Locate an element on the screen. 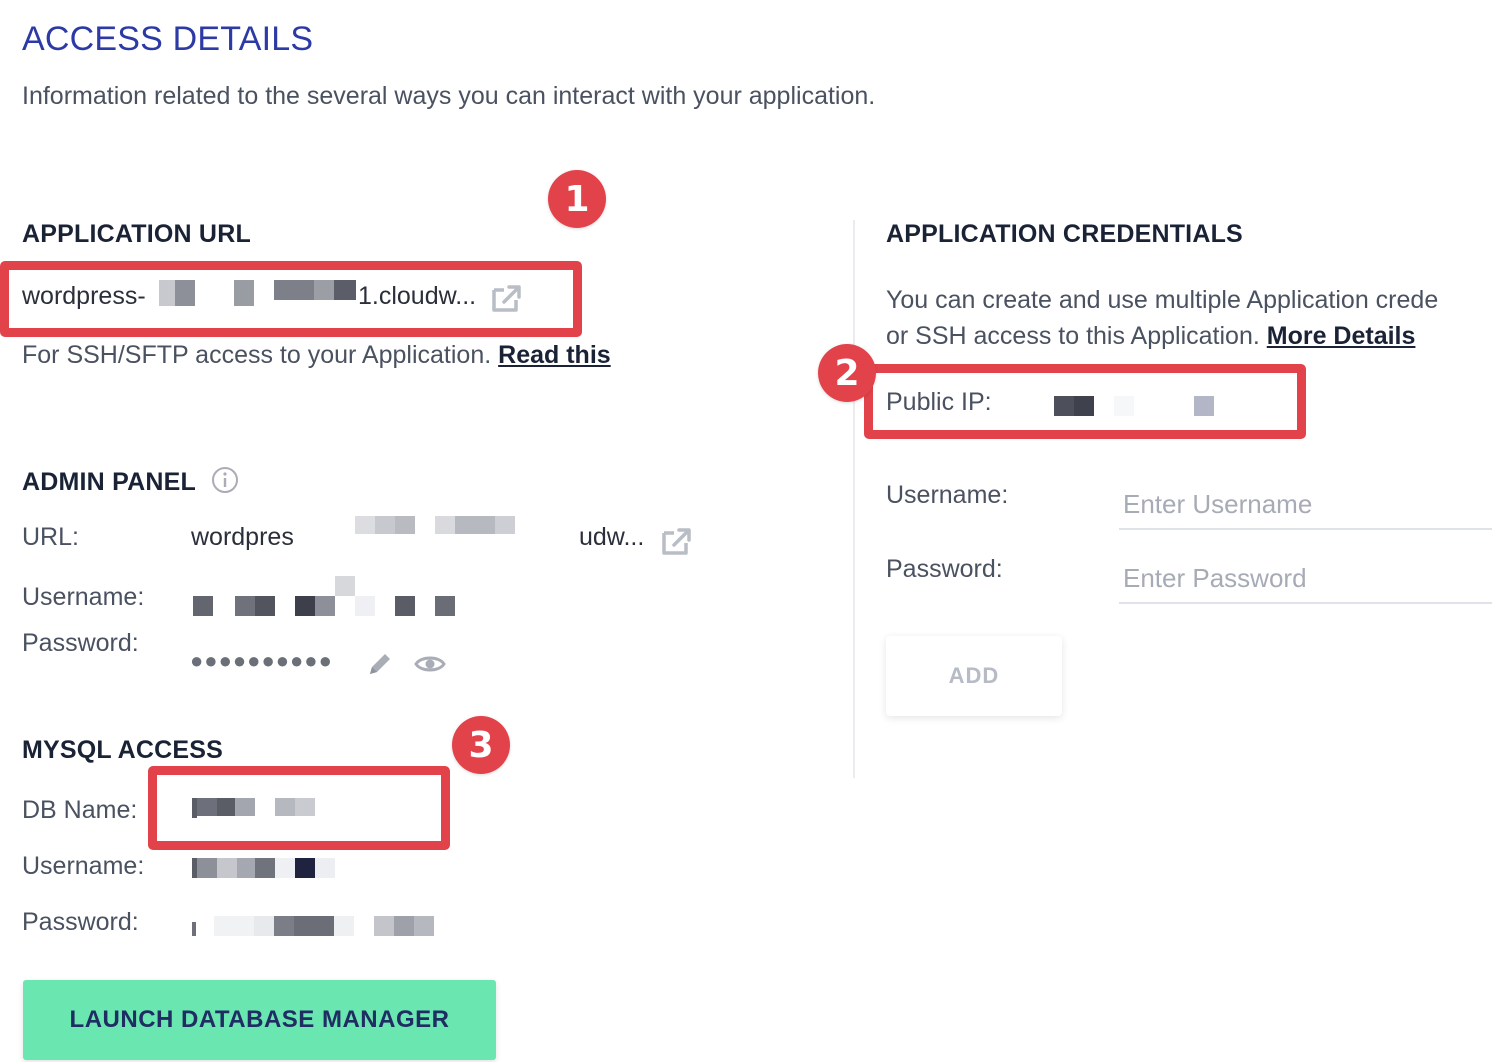 This screenshot has width=1492, height=1062. read-this-link: Read this is located at coordinates (554, 355).